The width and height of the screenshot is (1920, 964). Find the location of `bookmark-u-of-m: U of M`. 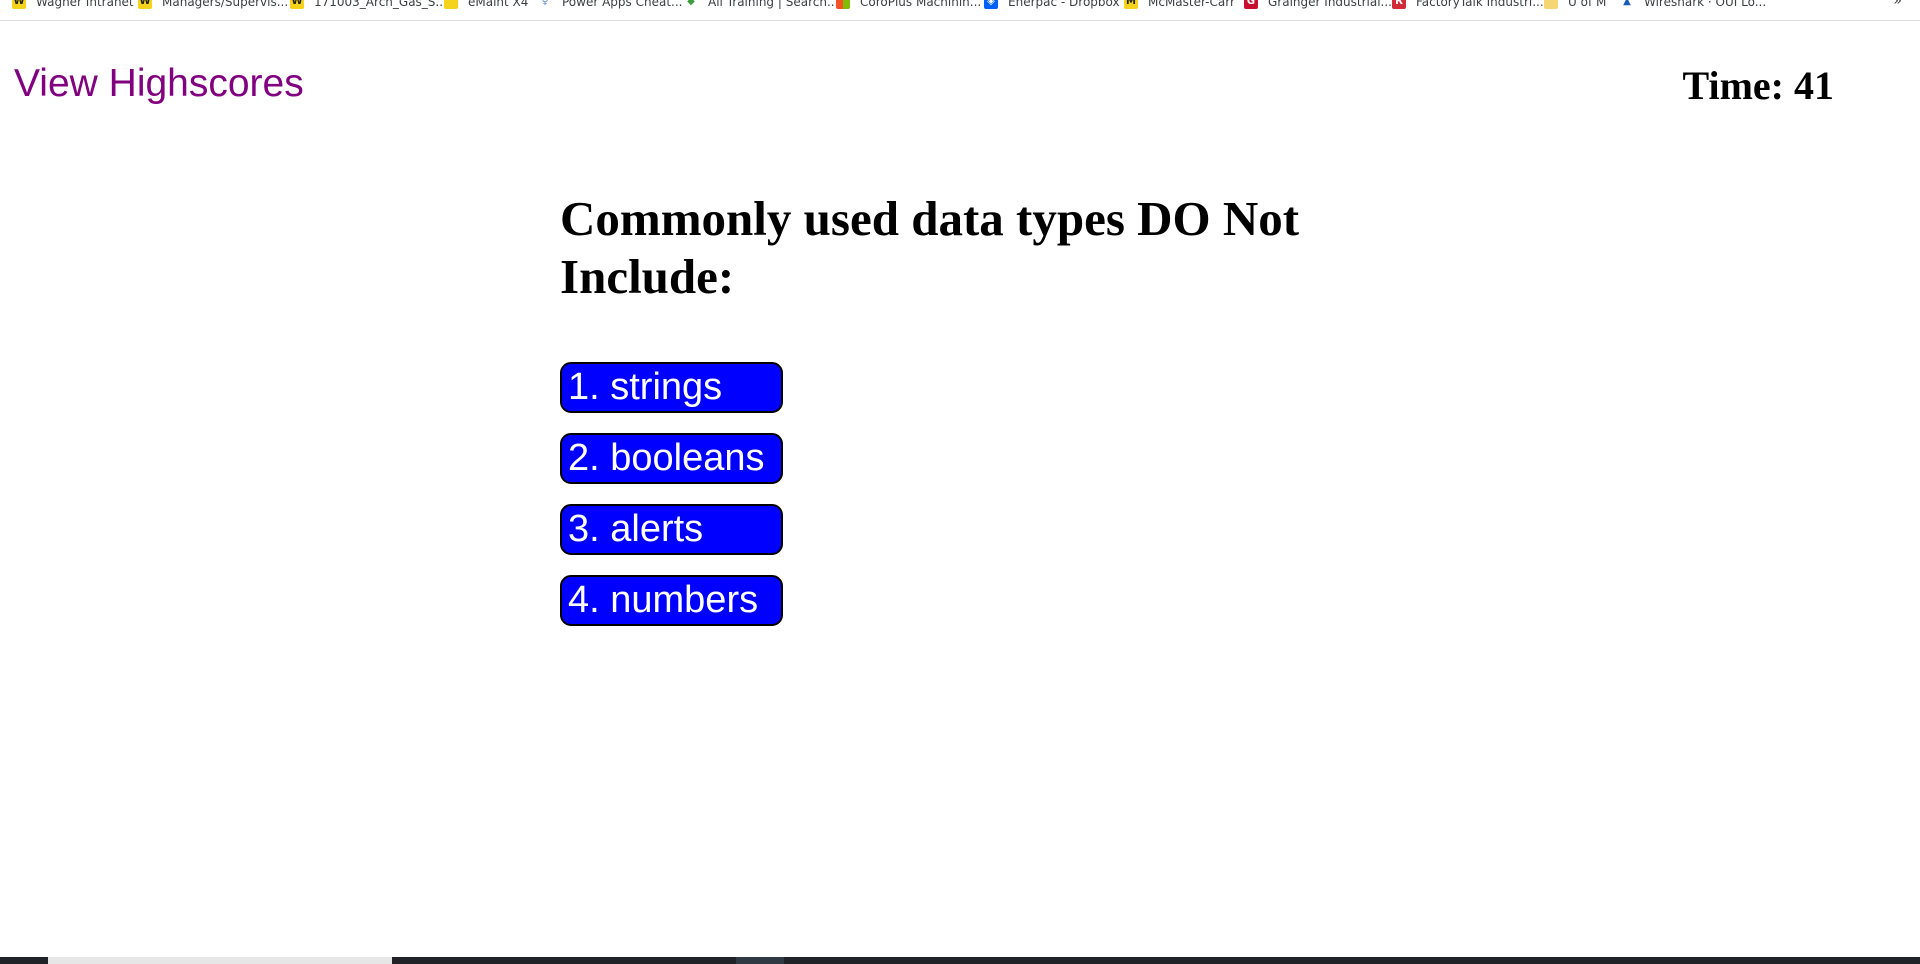

bookmark-u-of-m: U of M is located at coordinates (1575, 5).